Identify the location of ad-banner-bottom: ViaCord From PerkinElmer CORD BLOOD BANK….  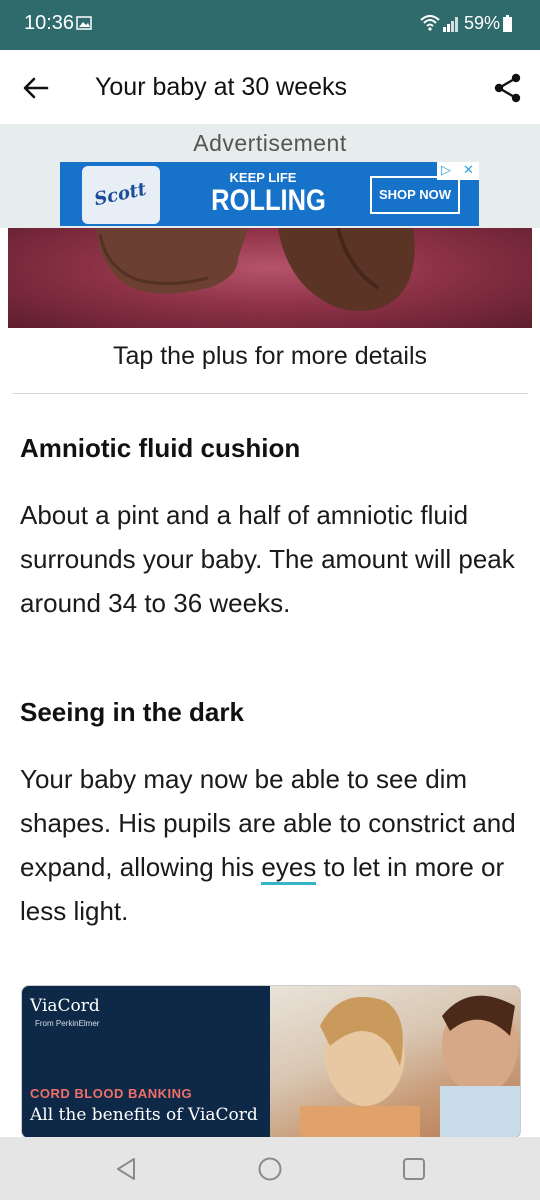
(271, 1062).